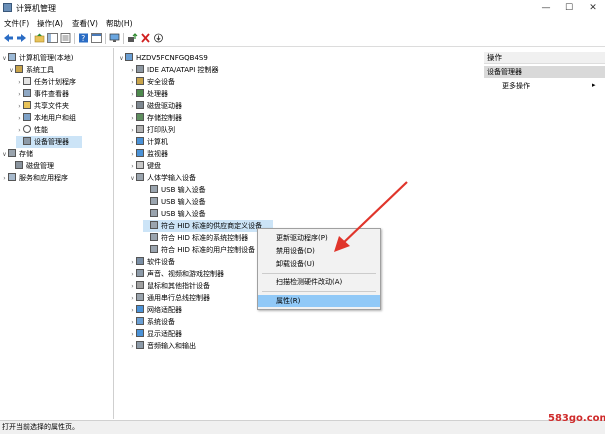 This screenshot has height=434, width=605. What do you see at coordinates (161, 262) in the screenshot?
I see `device-label: 软件设备` at bounding box center [161, 262].